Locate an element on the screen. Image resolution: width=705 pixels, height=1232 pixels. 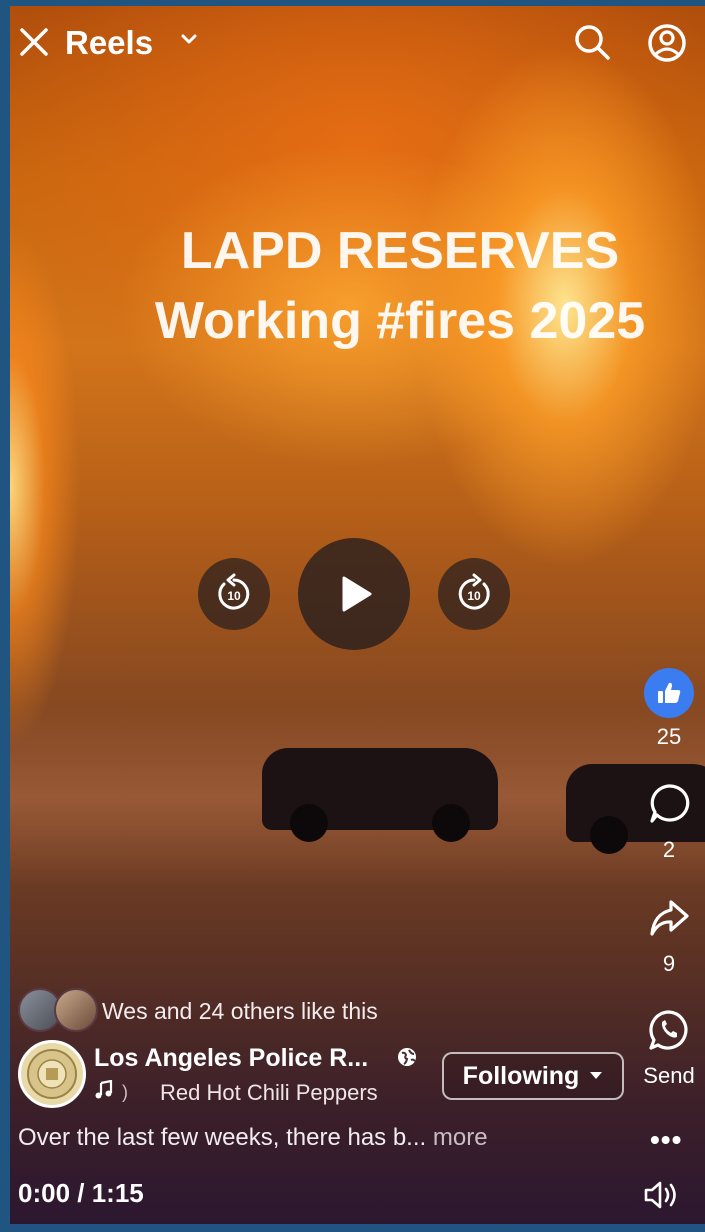
whatsapp-icon is located at coordinates (669, 1030).